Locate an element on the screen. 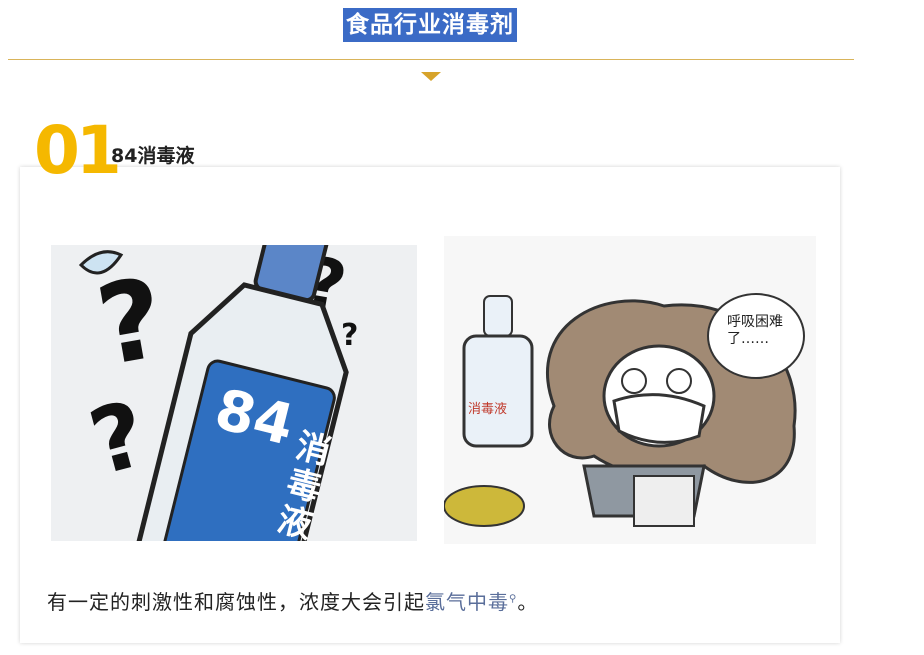 The width and height of the screenshot is (924, 655). caption: 有一定的刺激性和腐蚀性，浓度大会引起氯气中毒⚲。 is located at coordinates (292, 600).